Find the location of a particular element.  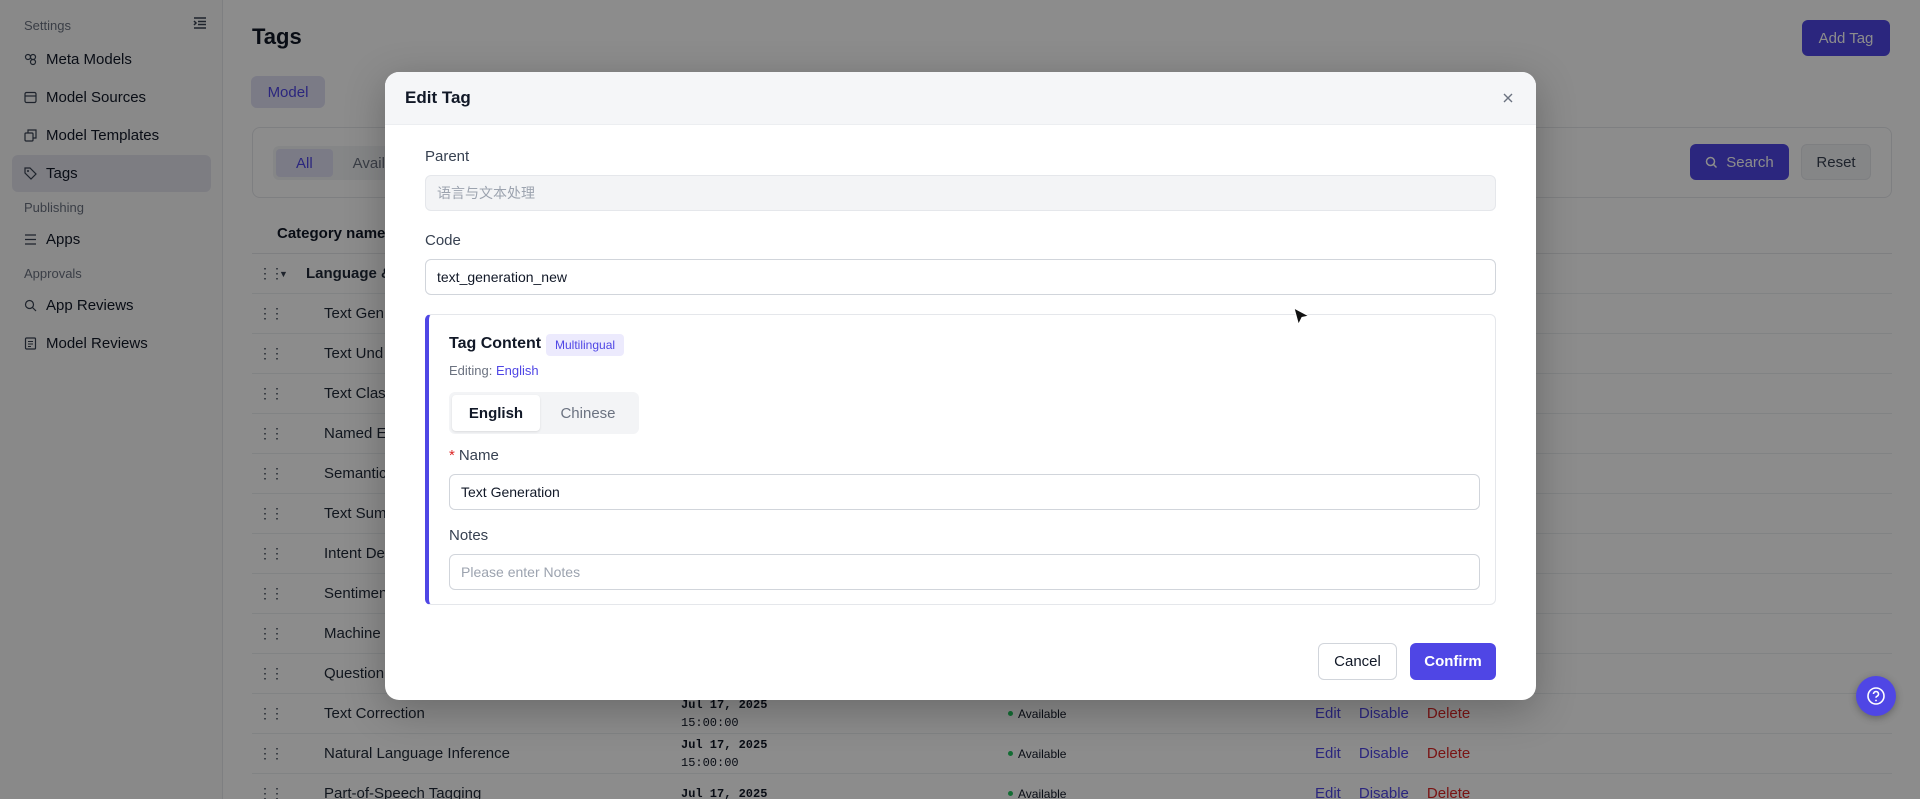

editing-language-indicator: Editing: English is located at coordinates (494, 370).